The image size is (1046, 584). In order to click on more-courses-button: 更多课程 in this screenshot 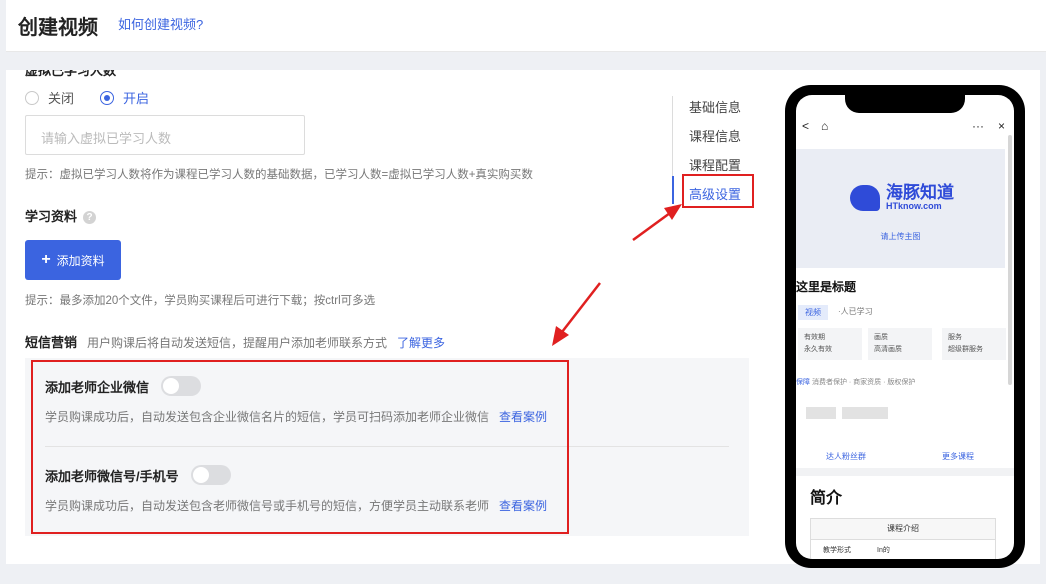, I will do `click(958, 456)`.